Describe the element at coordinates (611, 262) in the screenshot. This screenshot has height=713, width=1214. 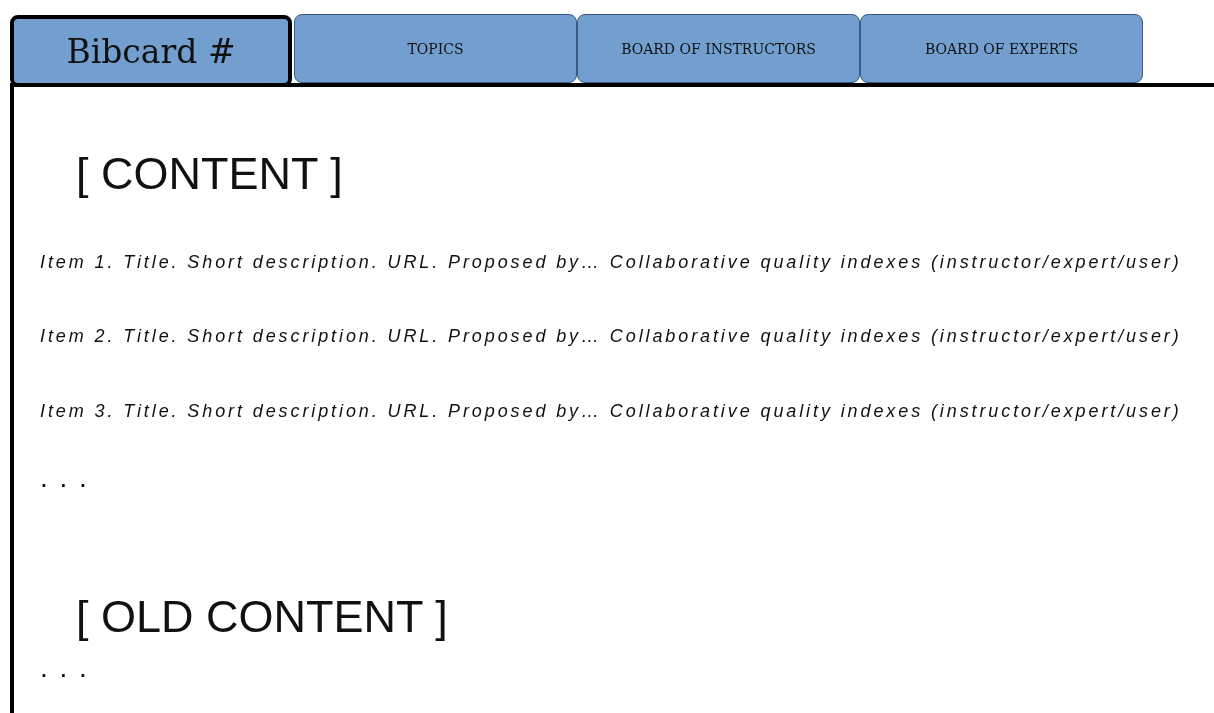
I see `content-item: Item 1. Title. Short description. URL. Proposed by… Collaborative quality indexes (instructor/expert/user)` at that location.